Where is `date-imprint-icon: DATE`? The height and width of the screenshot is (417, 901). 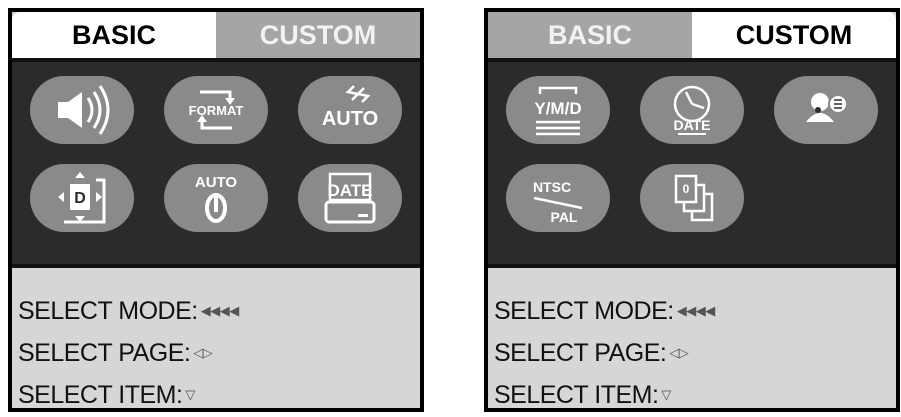 date-imprint-icon: DATE is located at coordinates (350, 198).